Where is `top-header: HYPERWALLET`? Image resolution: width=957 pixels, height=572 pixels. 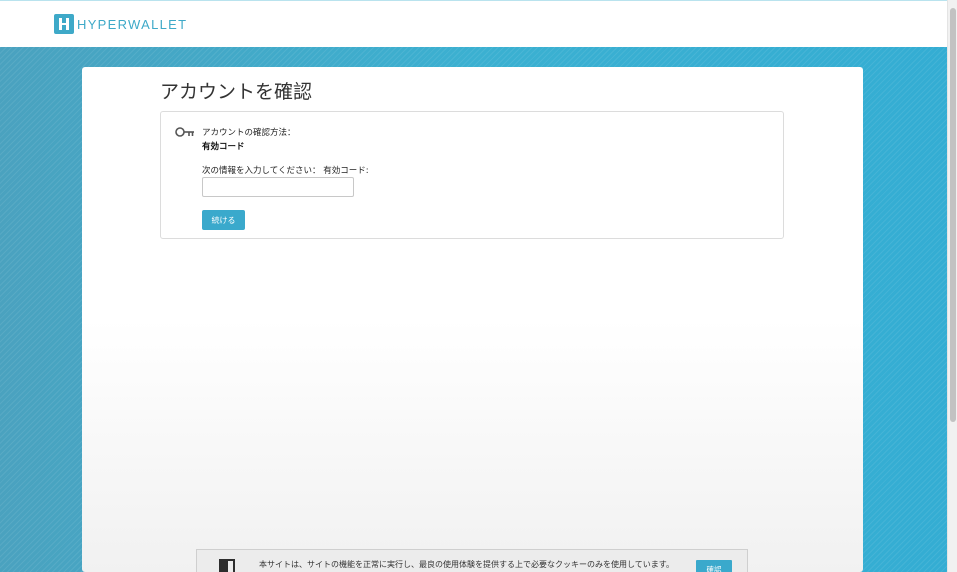
top-header: HYPERWALLET is located at coordinates (473, 23).